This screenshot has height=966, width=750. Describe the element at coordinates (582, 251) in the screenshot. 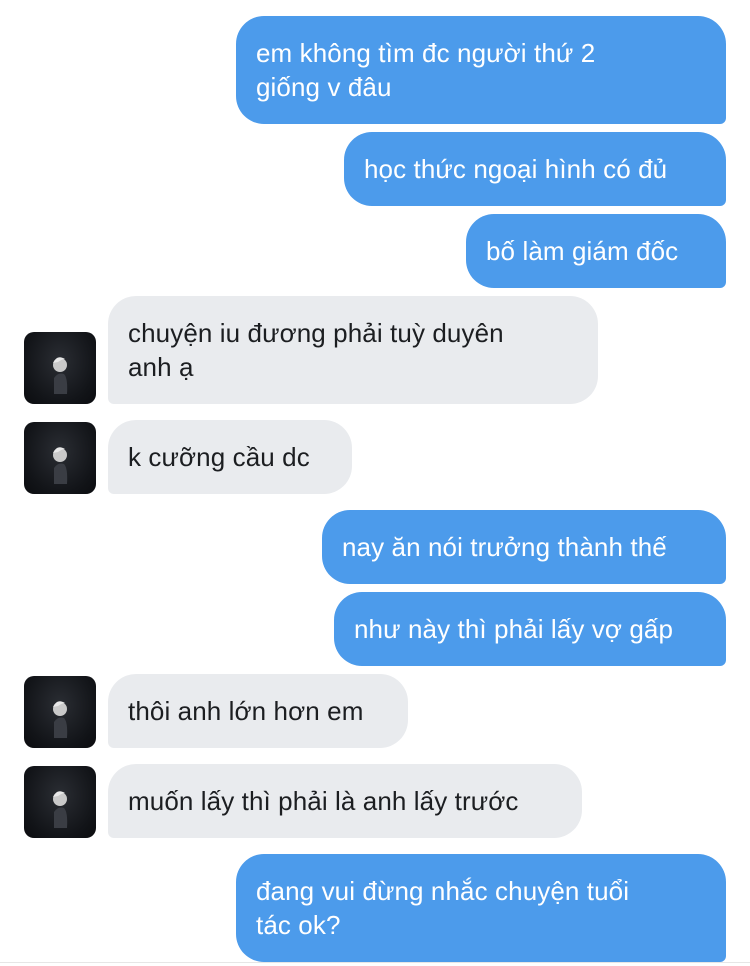

I see `message-text: bố làm giám đốc` at that location.